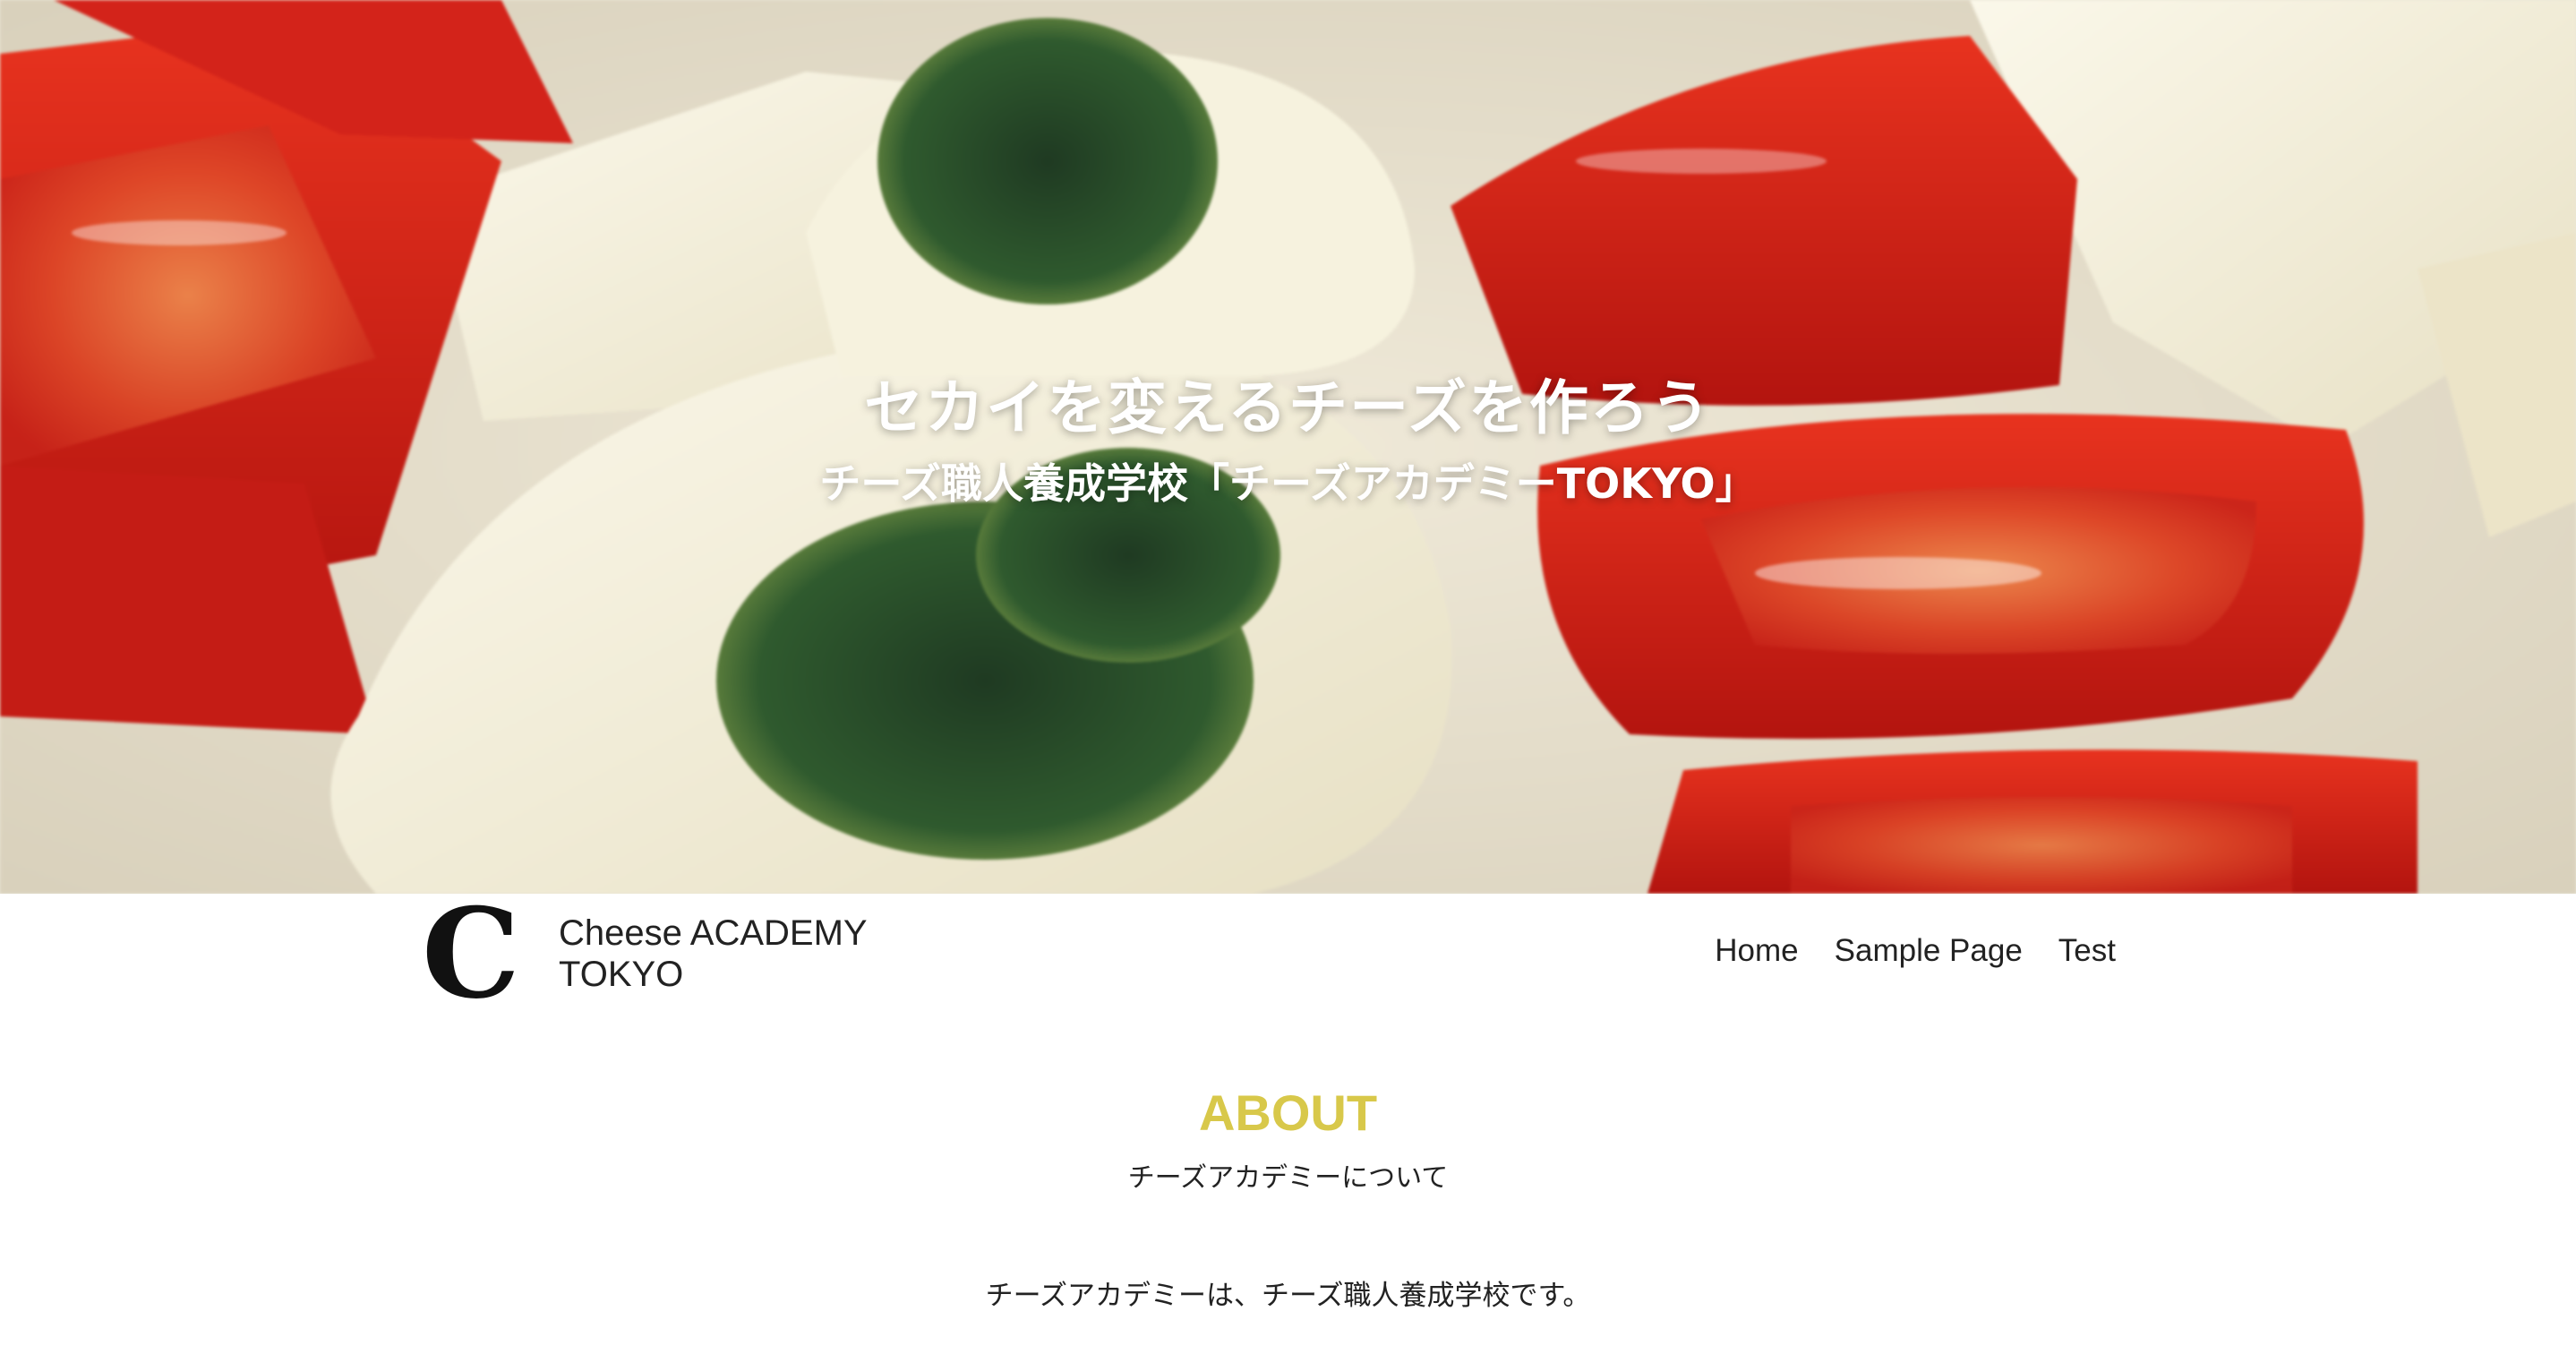  I want to click on hero-title: セカイを変えるチーズを作ろう, so click(1288, 407).